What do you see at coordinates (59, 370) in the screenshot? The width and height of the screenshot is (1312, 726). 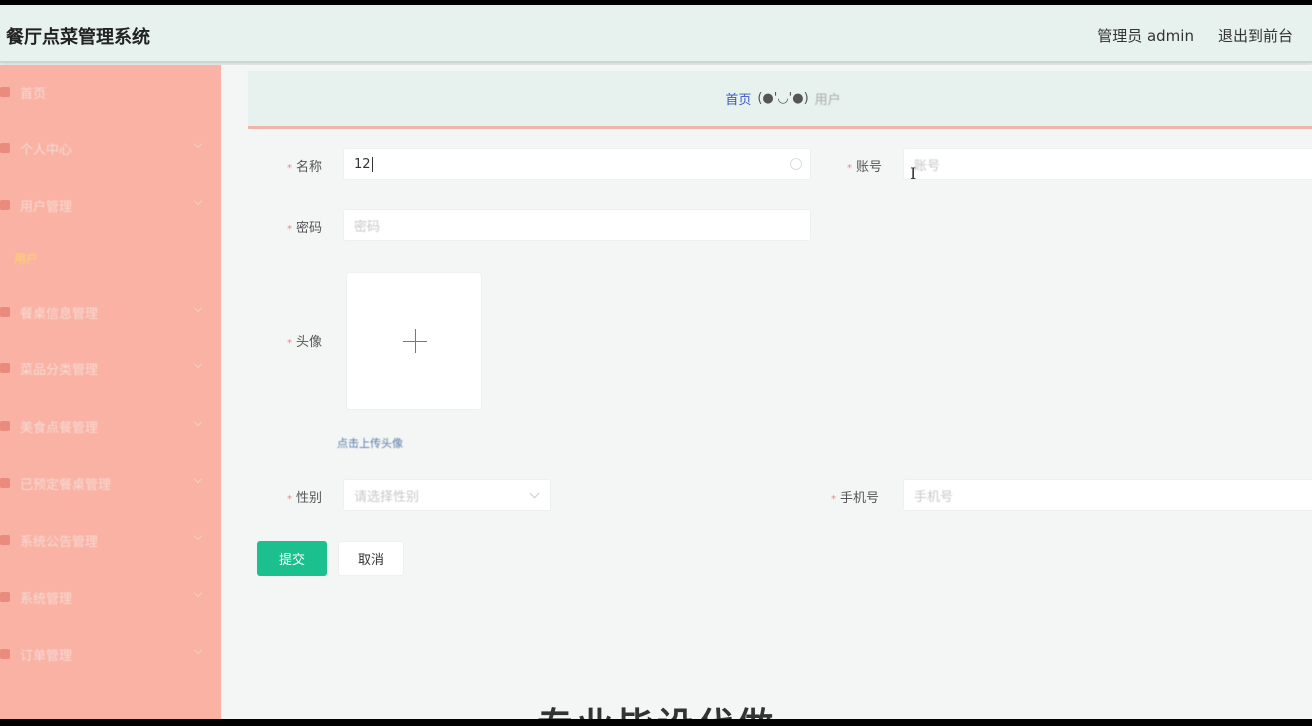 I see `sidebar-item-label: 菜品分类管理` at bounding box center [59, 370].